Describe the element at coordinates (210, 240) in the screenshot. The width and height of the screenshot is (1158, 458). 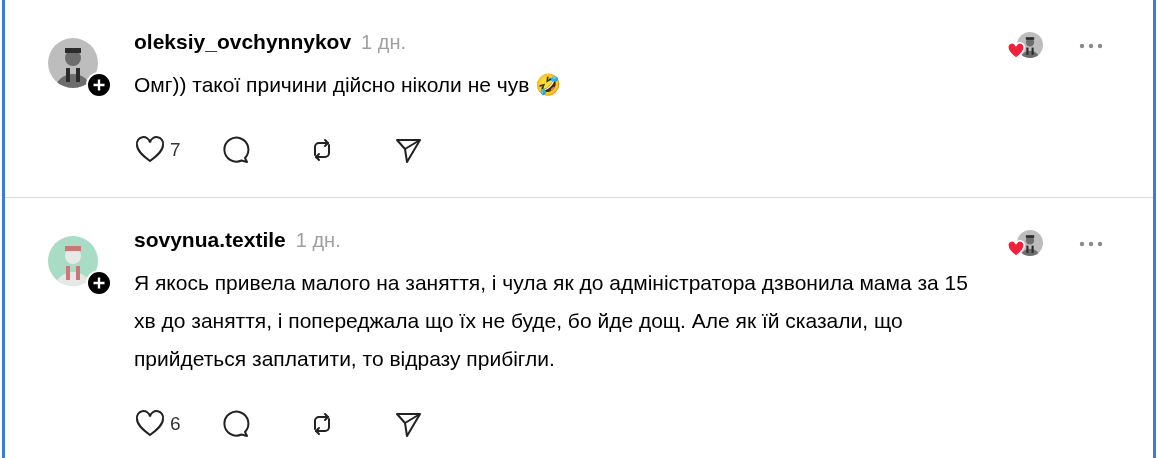
I see `username: sovynua.textile` at that location.